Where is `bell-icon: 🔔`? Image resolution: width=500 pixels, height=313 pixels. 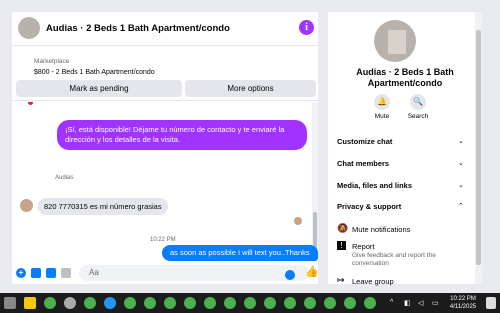 bell-icon: 🔔 is located at coordinates (382, 102).